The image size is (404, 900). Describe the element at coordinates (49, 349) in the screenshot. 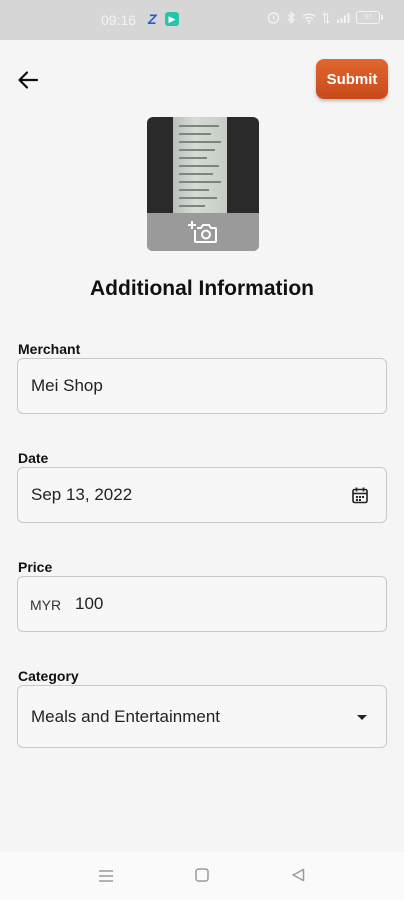

I see `merchant-label: Merchant` at that location.